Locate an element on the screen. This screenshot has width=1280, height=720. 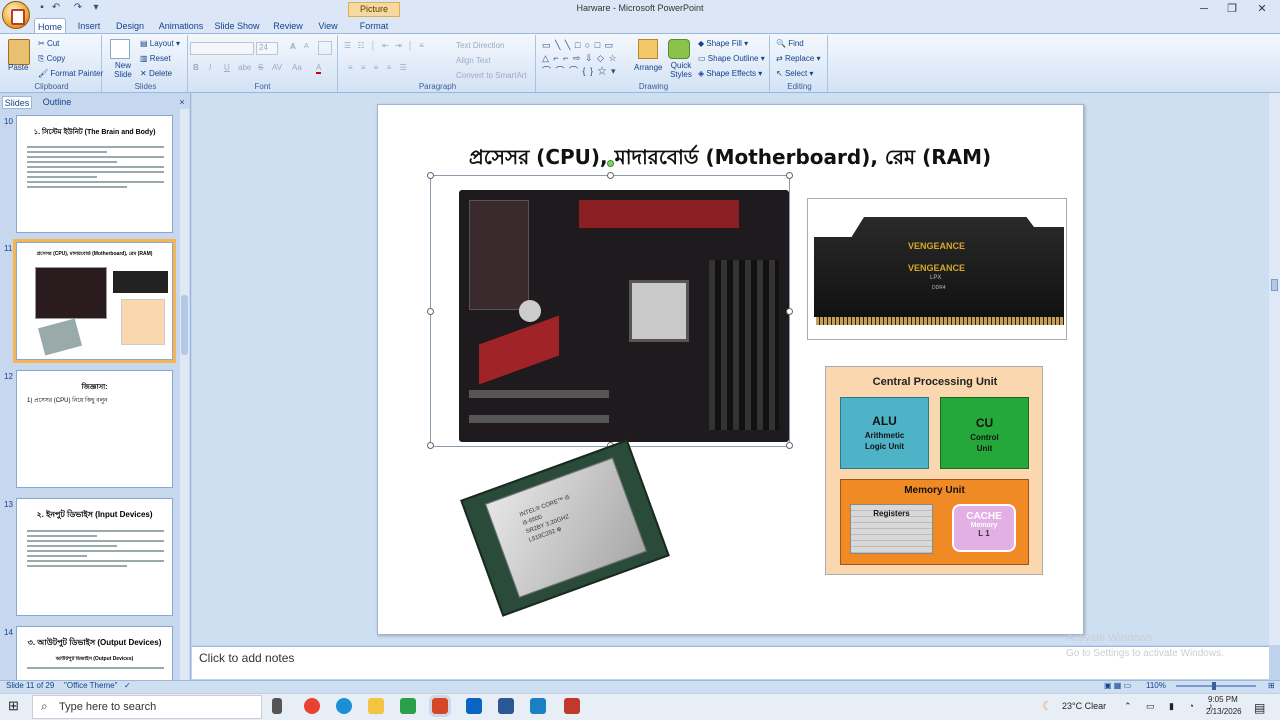
rotate-handle is located at coordinates (610, 163).